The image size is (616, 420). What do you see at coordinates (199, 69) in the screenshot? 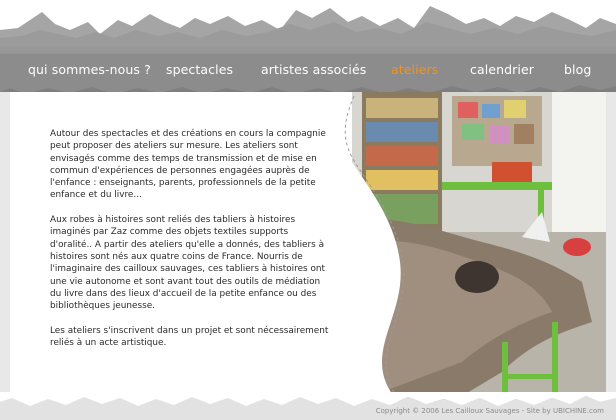
I see `nav-item-spectacles: spectacles` at bounding box center [199, 69].